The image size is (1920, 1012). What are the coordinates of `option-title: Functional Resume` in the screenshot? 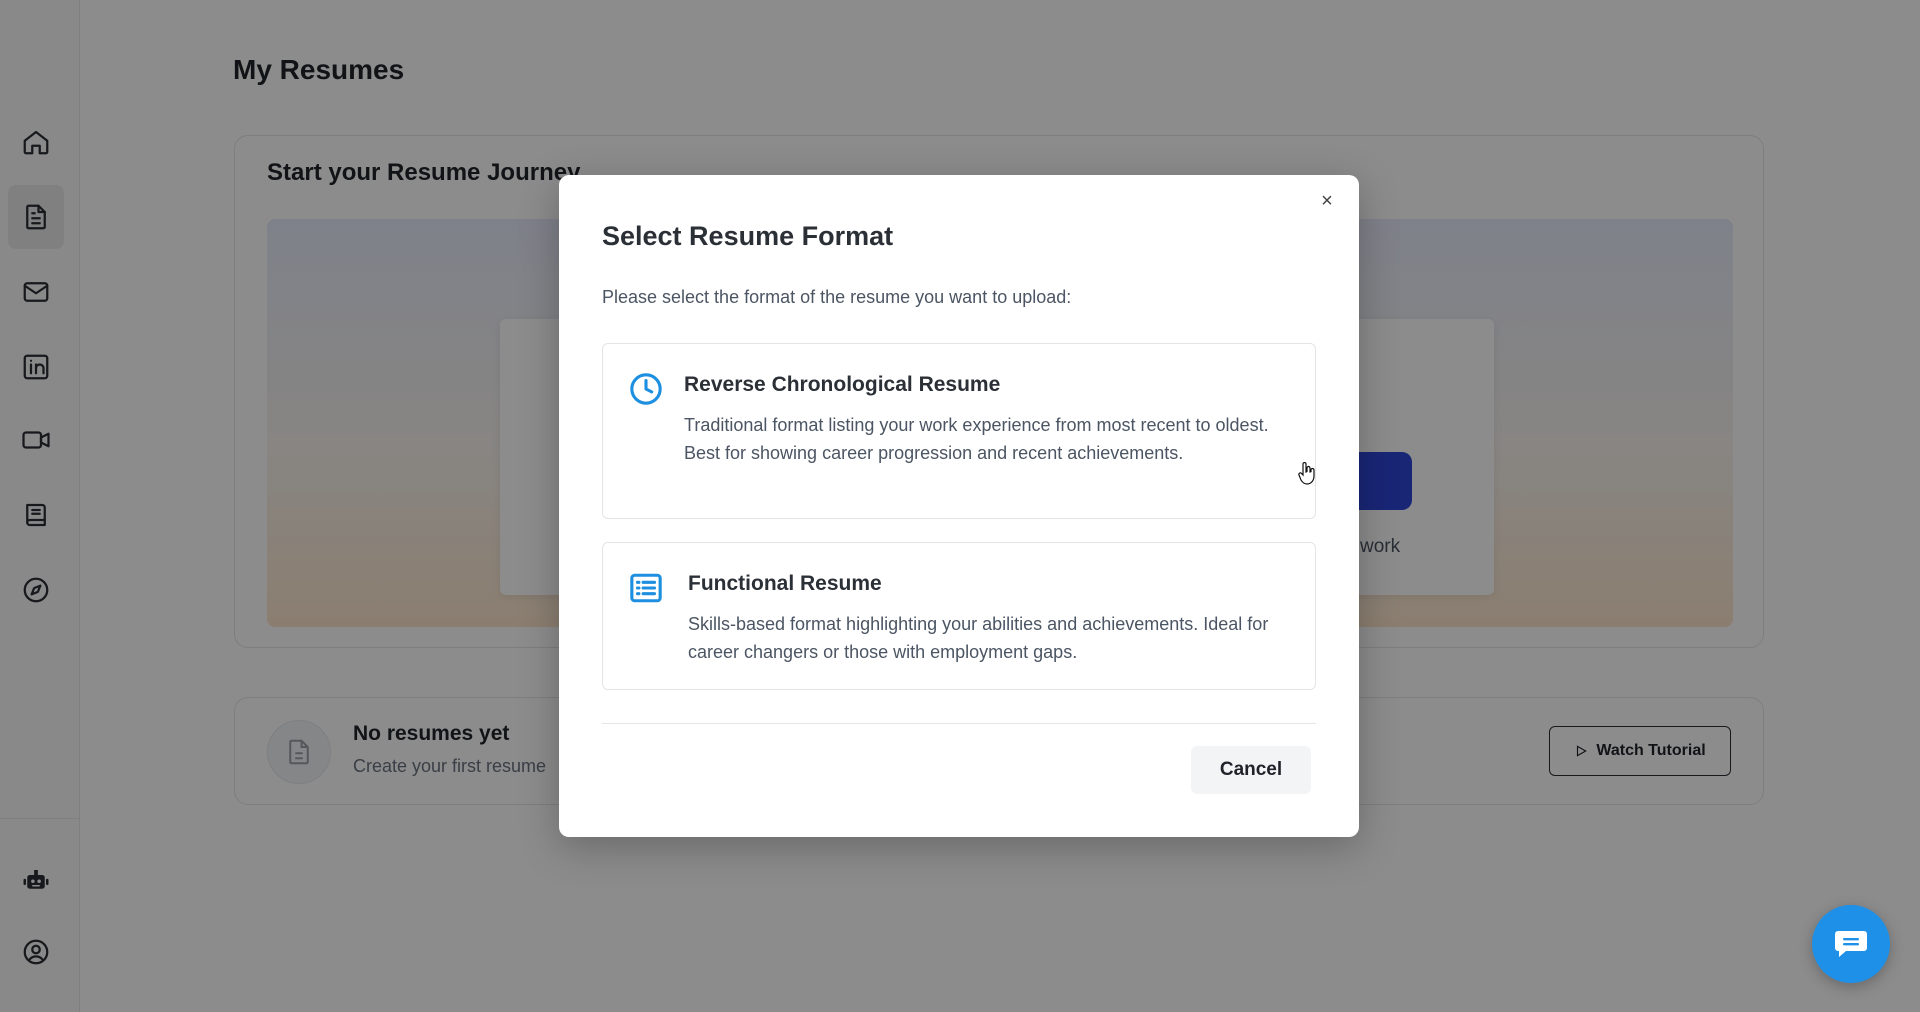 It's located at (785, 583).